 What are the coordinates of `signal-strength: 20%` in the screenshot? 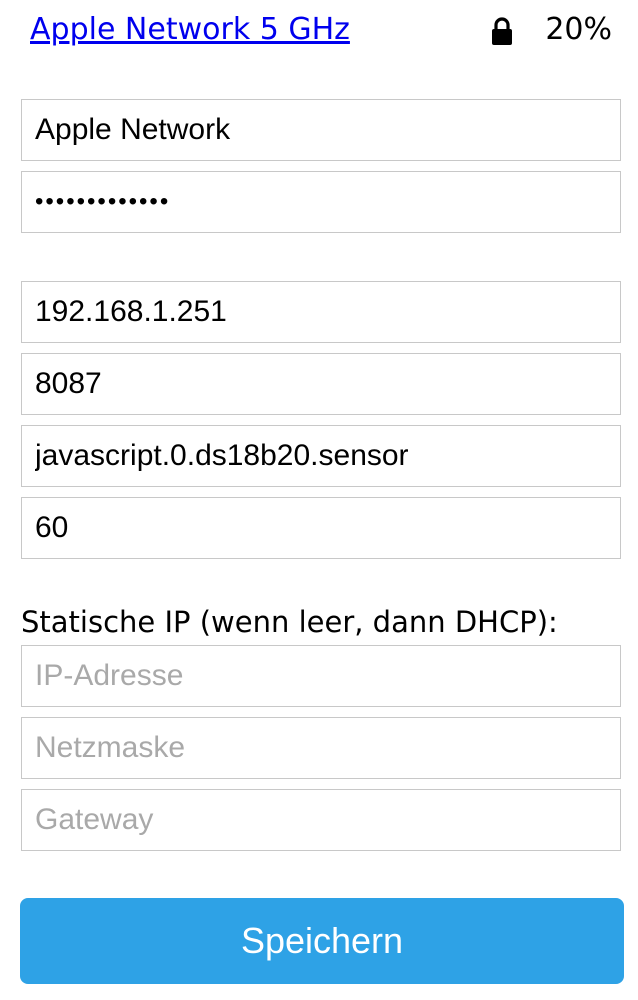 It's located at (578, 29).